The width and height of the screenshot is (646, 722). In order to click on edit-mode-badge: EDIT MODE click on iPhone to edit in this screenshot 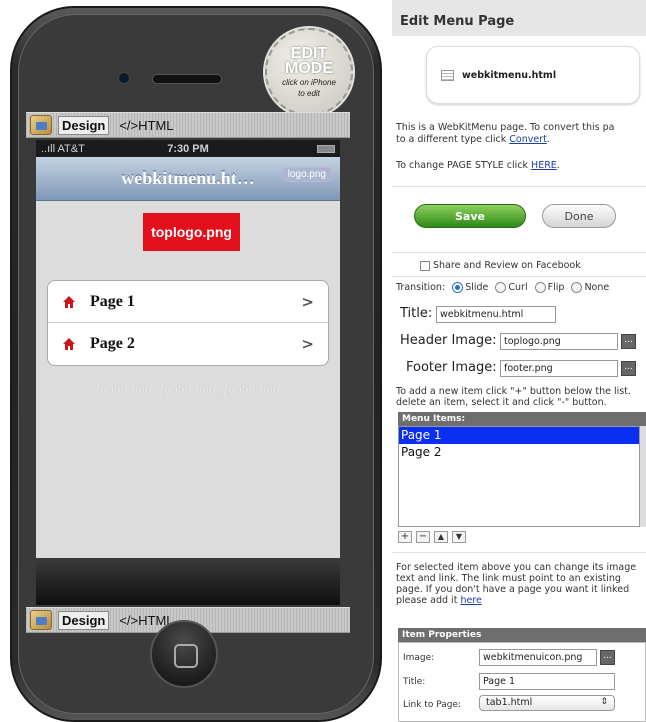, I will do `click(309, 72)`.